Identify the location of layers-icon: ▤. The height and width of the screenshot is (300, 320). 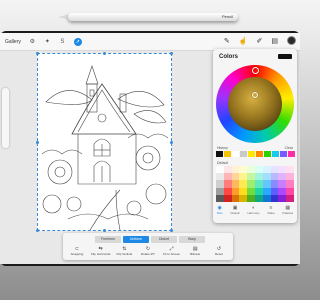
(274, 41).